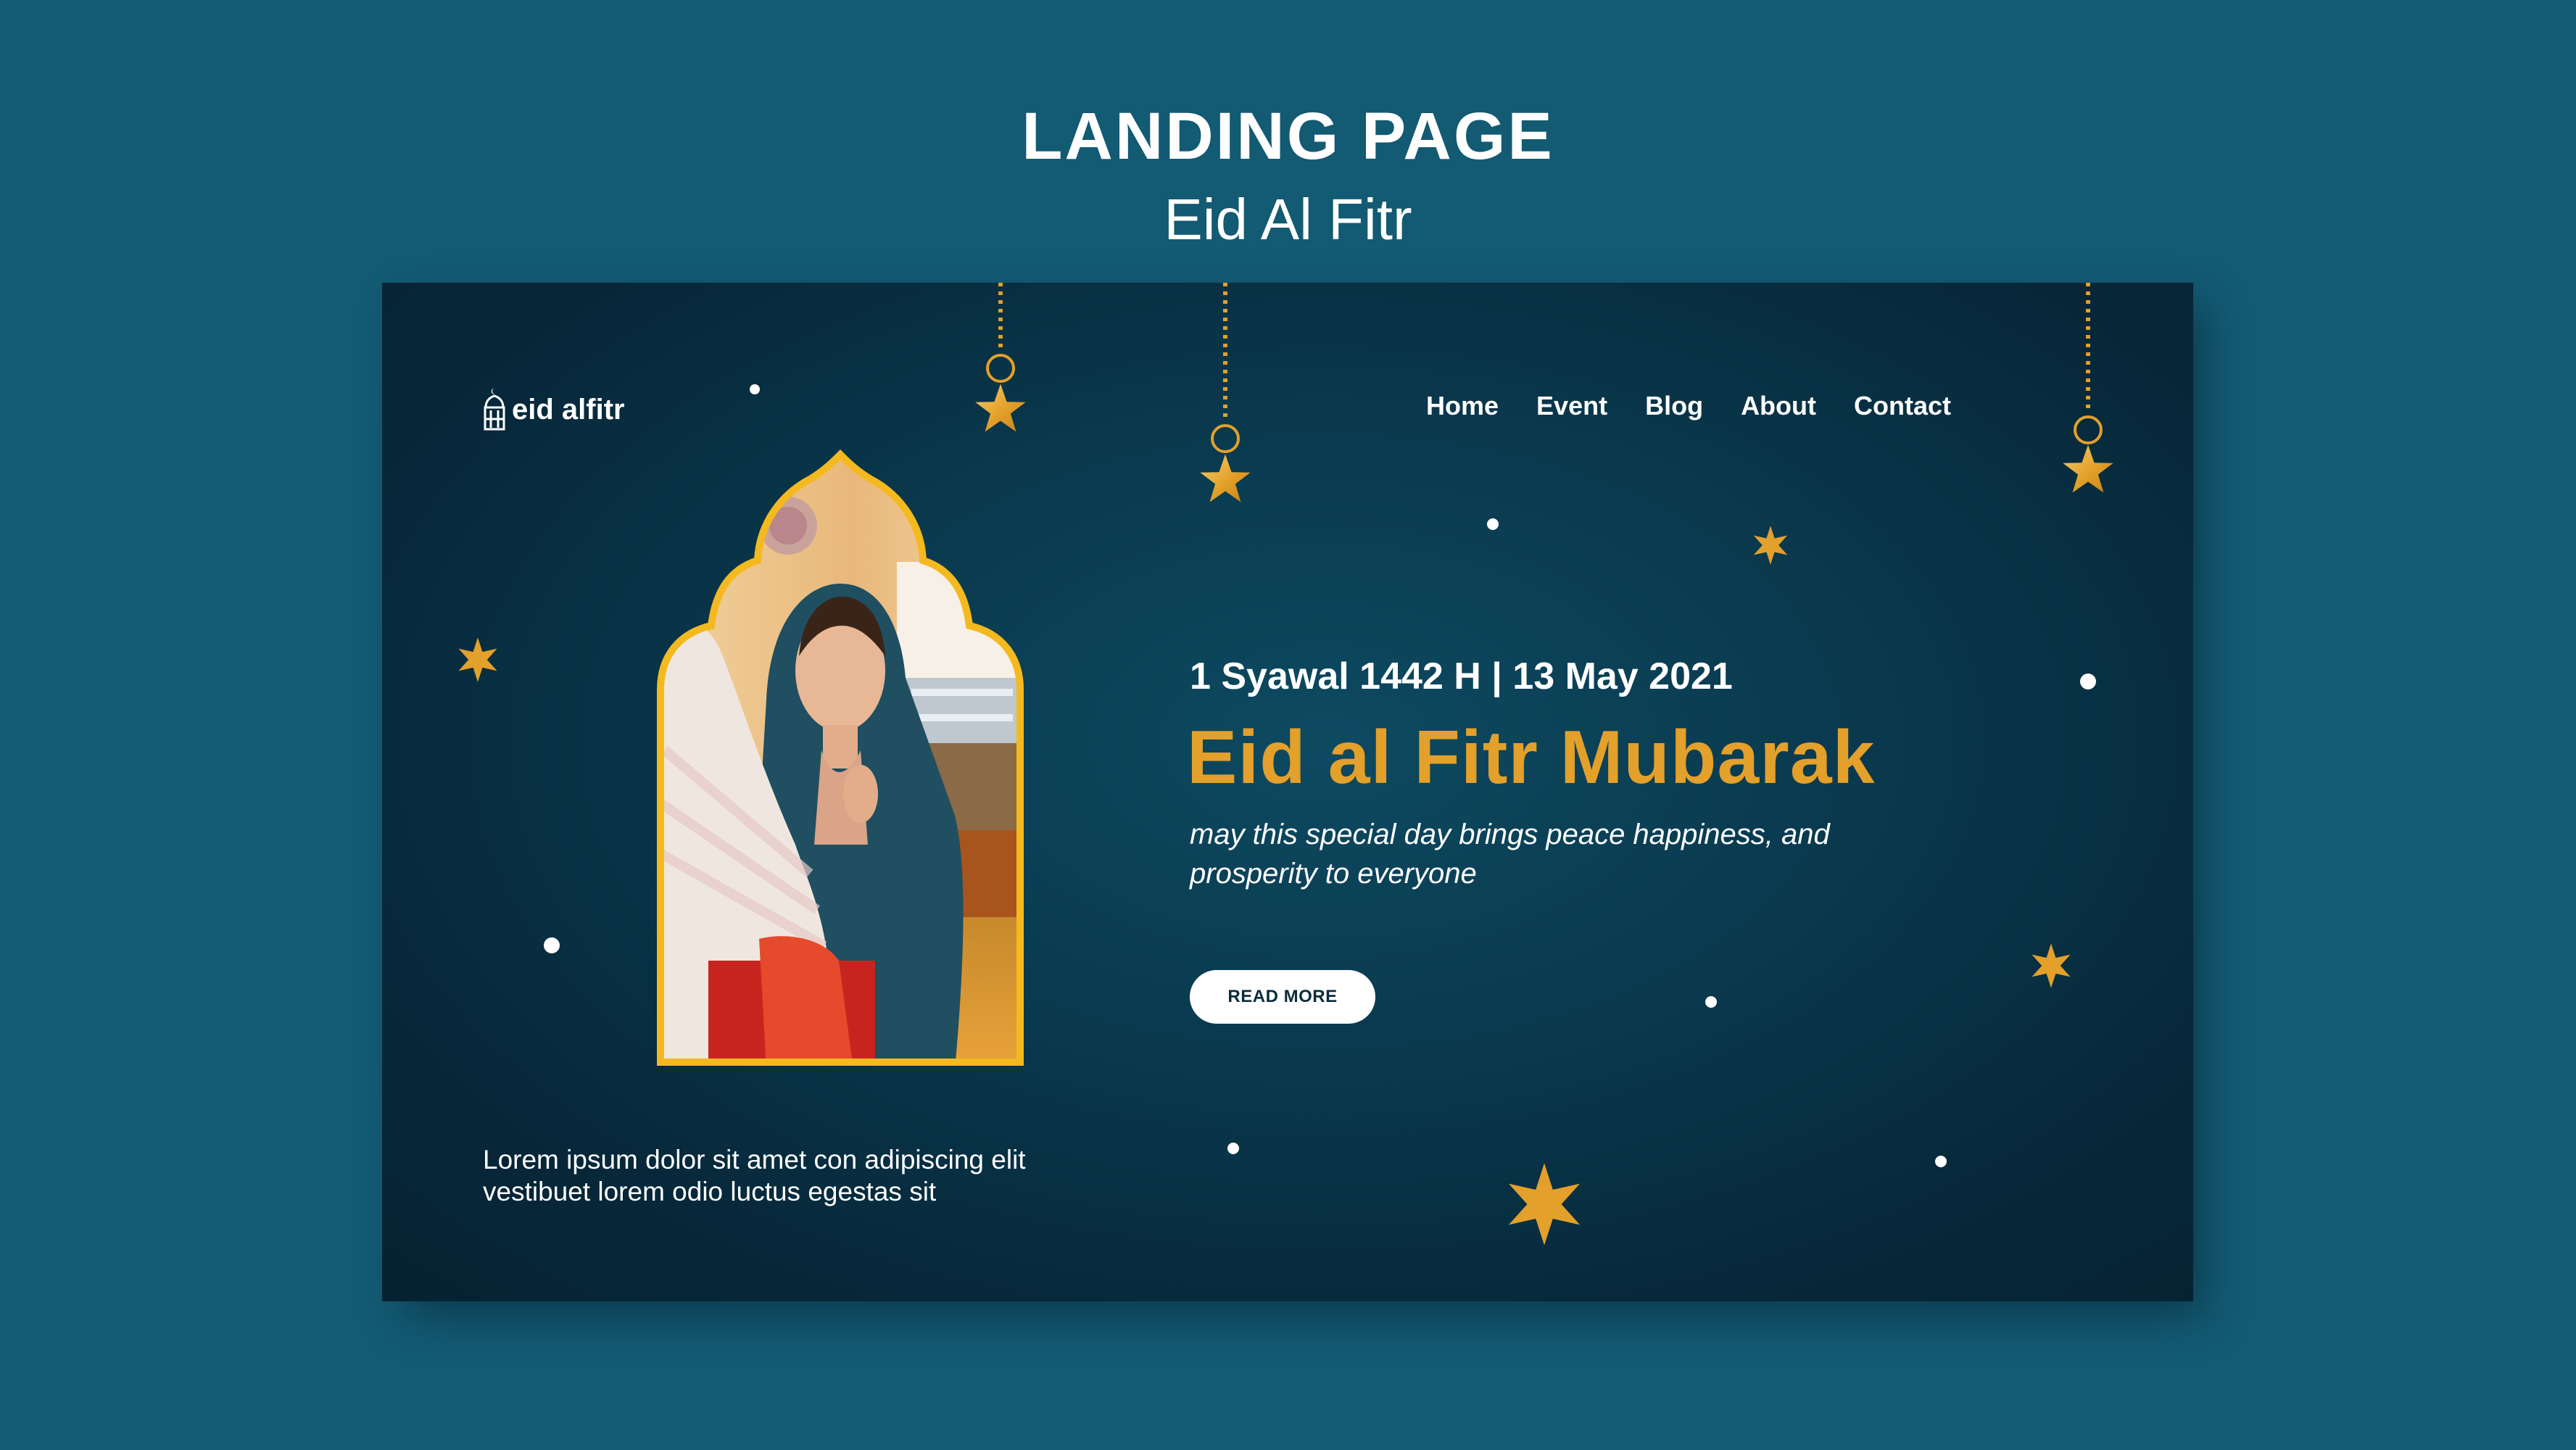  I want to click on nav-event: Event, so click(1571, 406).